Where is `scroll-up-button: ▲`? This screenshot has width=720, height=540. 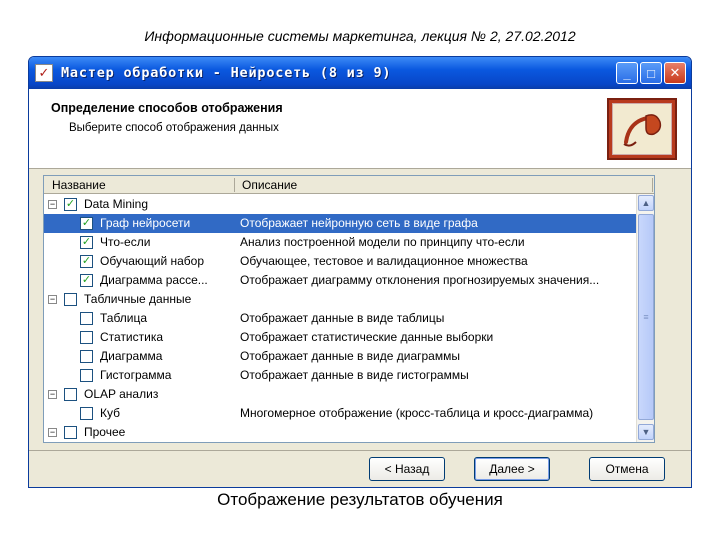
scroll-up-button: ▲ is located at coordinates (646, 203).